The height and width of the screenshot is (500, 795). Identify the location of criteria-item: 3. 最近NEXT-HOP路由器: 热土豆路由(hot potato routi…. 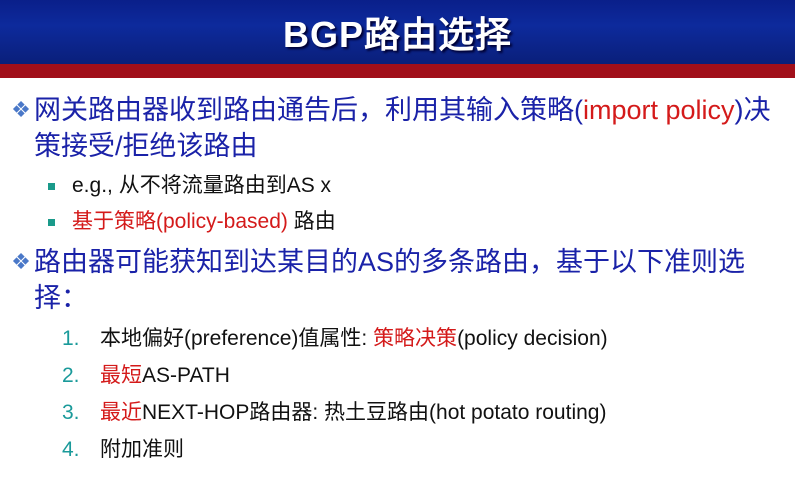
(425, 412).